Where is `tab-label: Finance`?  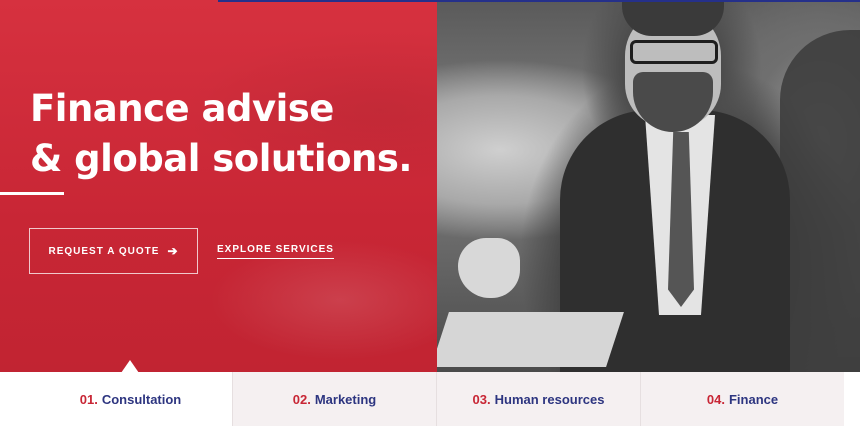 tab-label: Finance is located at coordinates (753, 399).